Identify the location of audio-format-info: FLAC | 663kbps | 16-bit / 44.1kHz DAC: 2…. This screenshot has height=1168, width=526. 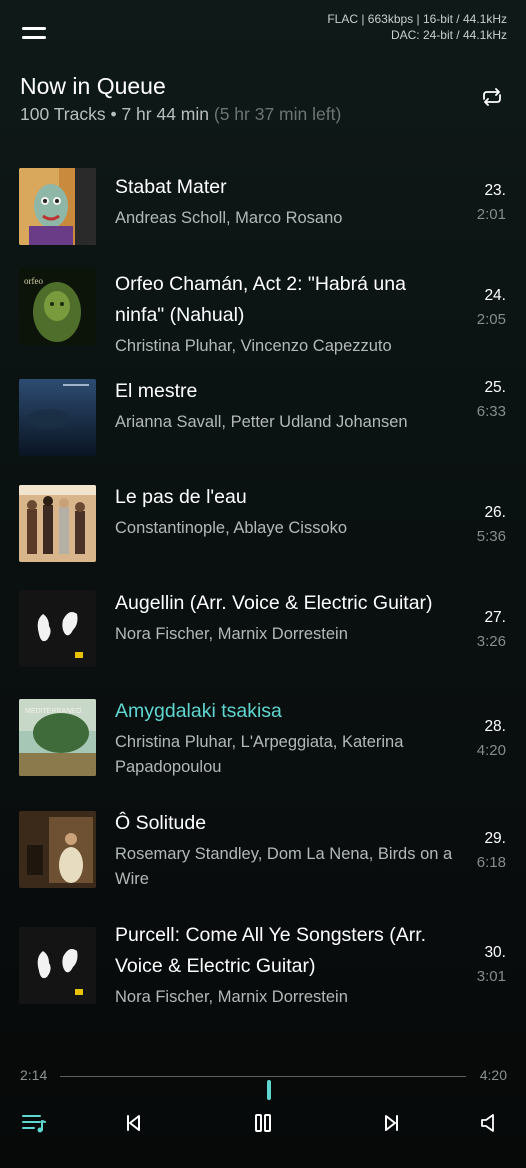
(417, 27).